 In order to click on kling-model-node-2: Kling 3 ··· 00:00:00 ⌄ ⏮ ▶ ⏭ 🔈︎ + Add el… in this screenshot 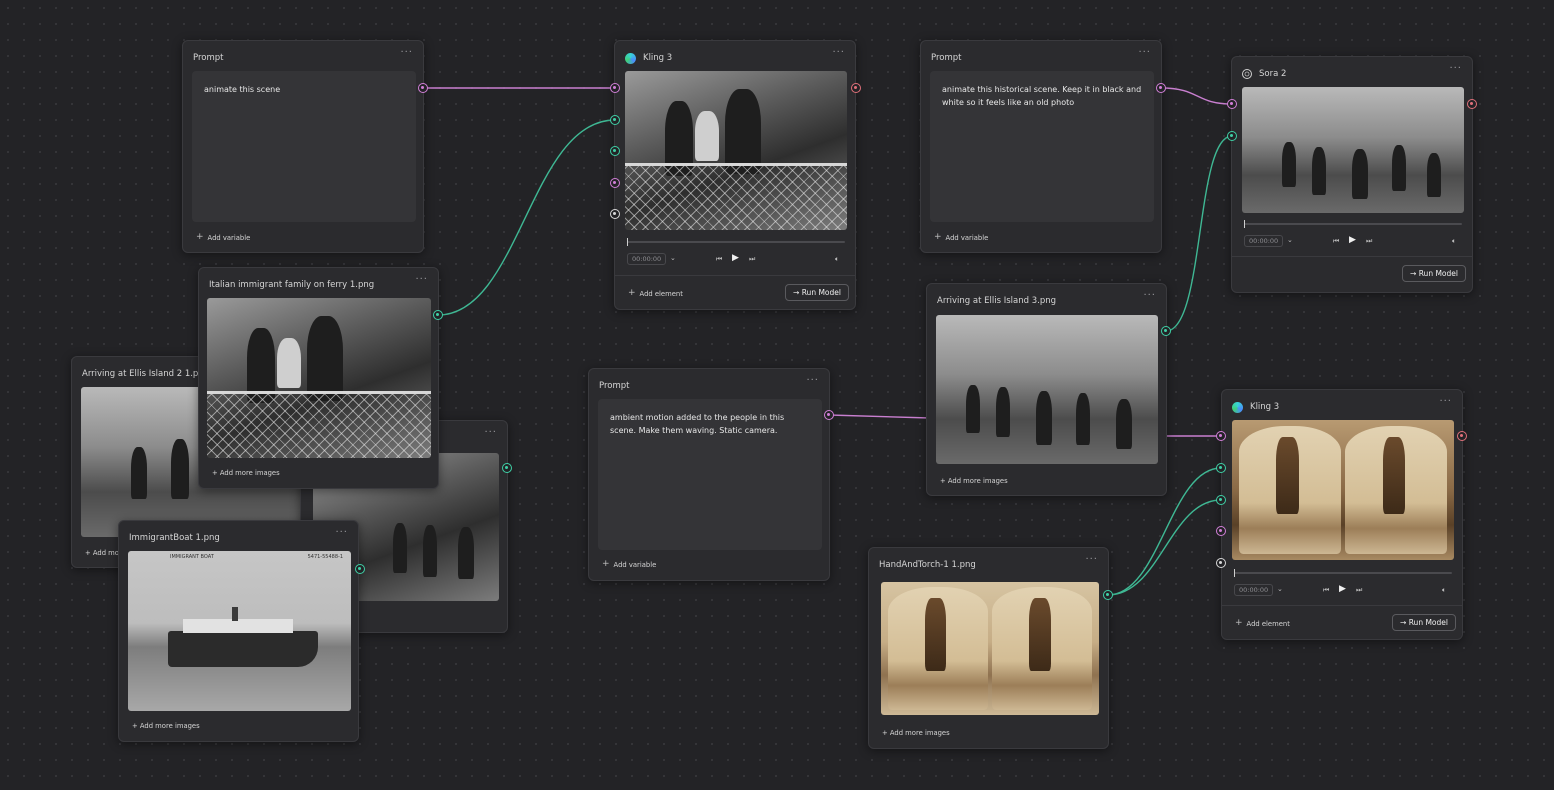, I will do `click(1342, 514)`.